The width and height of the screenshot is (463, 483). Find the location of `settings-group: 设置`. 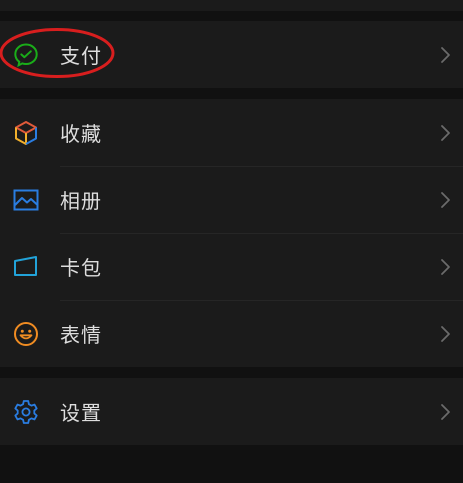

settings-group: 设置 is located at coordinates (231, 411).